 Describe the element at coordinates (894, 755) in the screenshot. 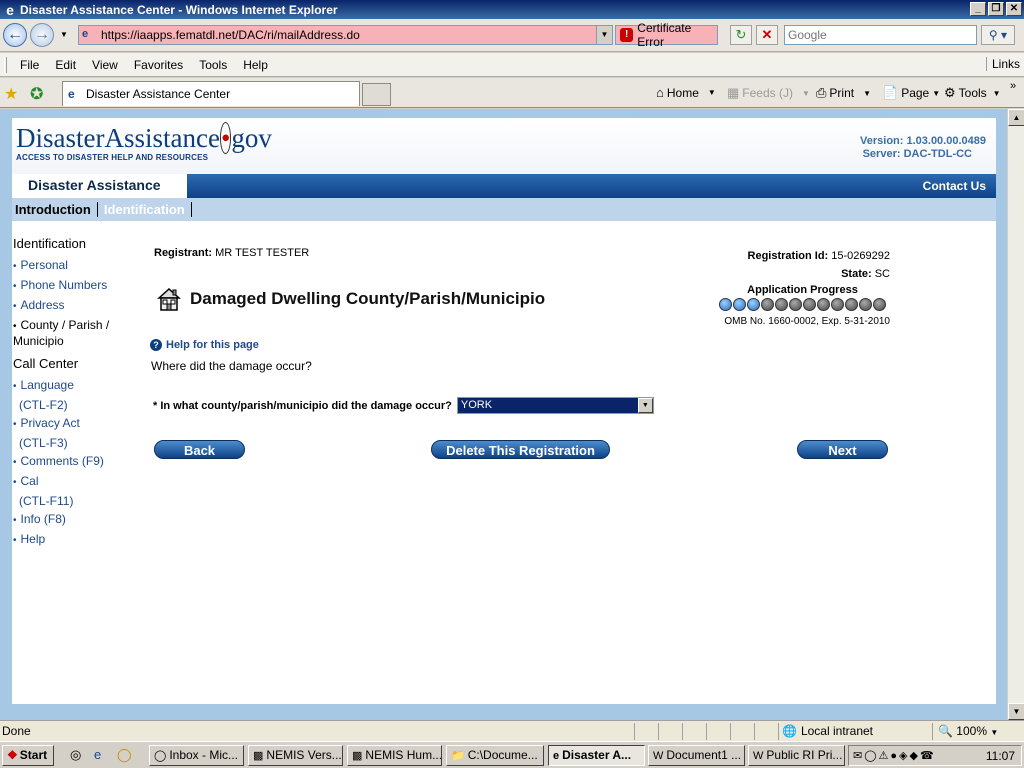

I see `tray-icons: ✉◯⚠●◈◆☎` at that location.